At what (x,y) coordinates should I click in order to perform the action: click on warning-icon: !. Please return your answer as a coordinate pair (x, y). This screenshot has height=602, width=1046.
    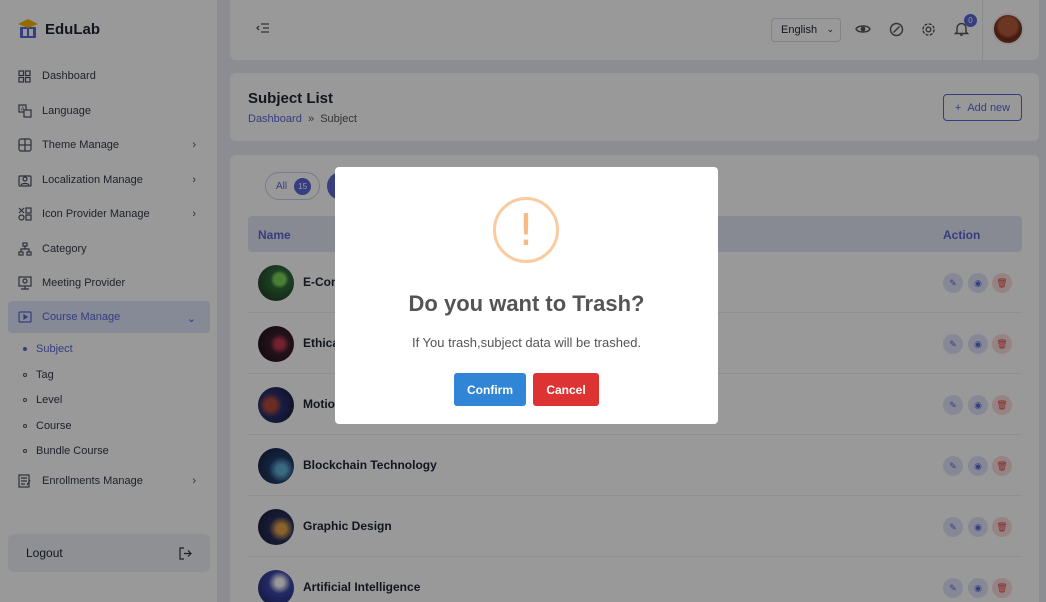
    Looking at the image, I should click on (526, 230).